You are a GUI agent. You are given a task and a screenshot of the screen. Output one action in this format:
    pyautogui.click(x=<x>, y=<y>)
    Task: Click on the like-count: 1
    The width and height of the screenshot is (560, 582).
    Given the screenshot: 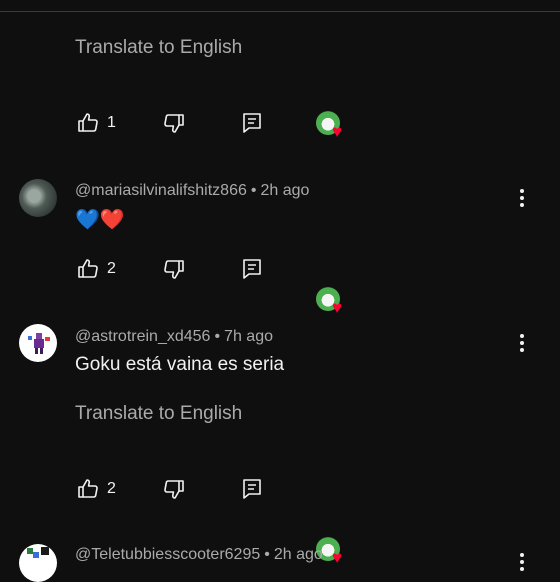 What is the action you would take?
    pyautogui.click(x=111, y=122)
    